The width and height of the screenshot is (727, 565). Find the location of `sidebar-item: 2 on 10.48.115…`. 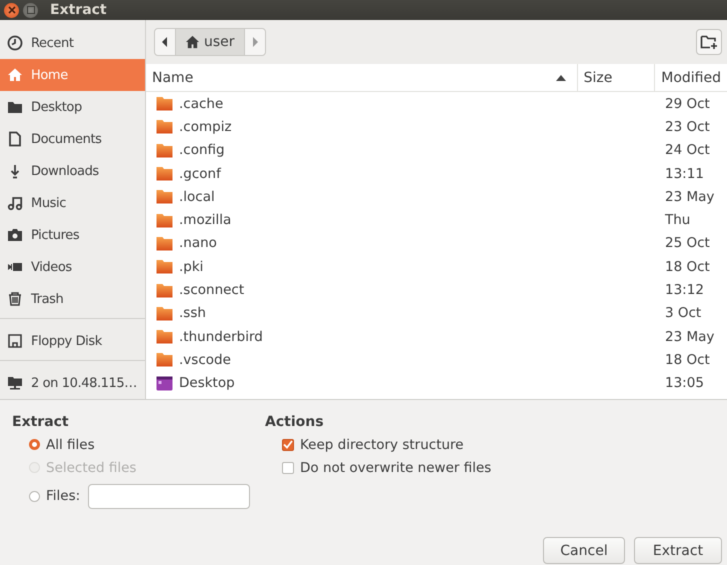

sidebar-item: 2 on 10.48.115… is located at coordinates (72, 383).